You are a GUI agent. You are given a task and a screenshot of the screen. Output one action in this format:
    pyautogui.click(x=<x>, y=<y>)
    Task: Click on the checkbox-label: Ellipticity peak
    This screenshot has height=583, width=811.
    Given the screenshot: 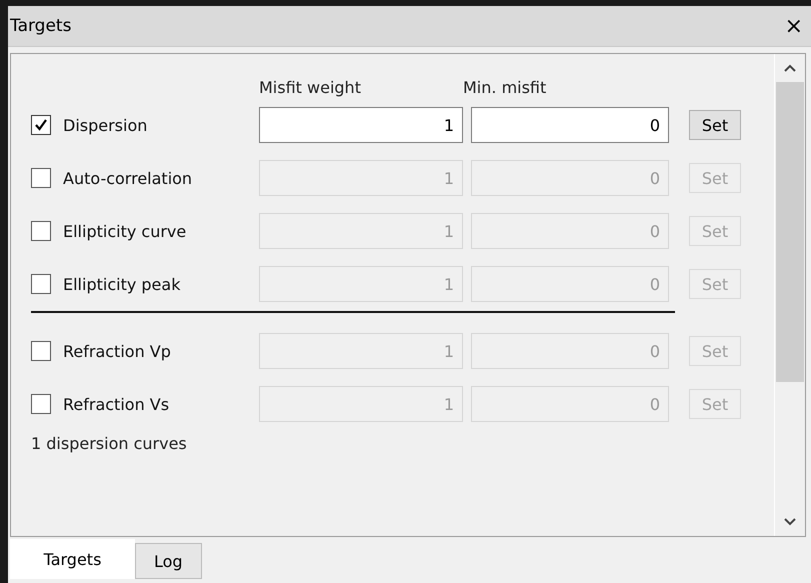 What is the action you would take?
    pyautogui.click(x=121, y=284)
    